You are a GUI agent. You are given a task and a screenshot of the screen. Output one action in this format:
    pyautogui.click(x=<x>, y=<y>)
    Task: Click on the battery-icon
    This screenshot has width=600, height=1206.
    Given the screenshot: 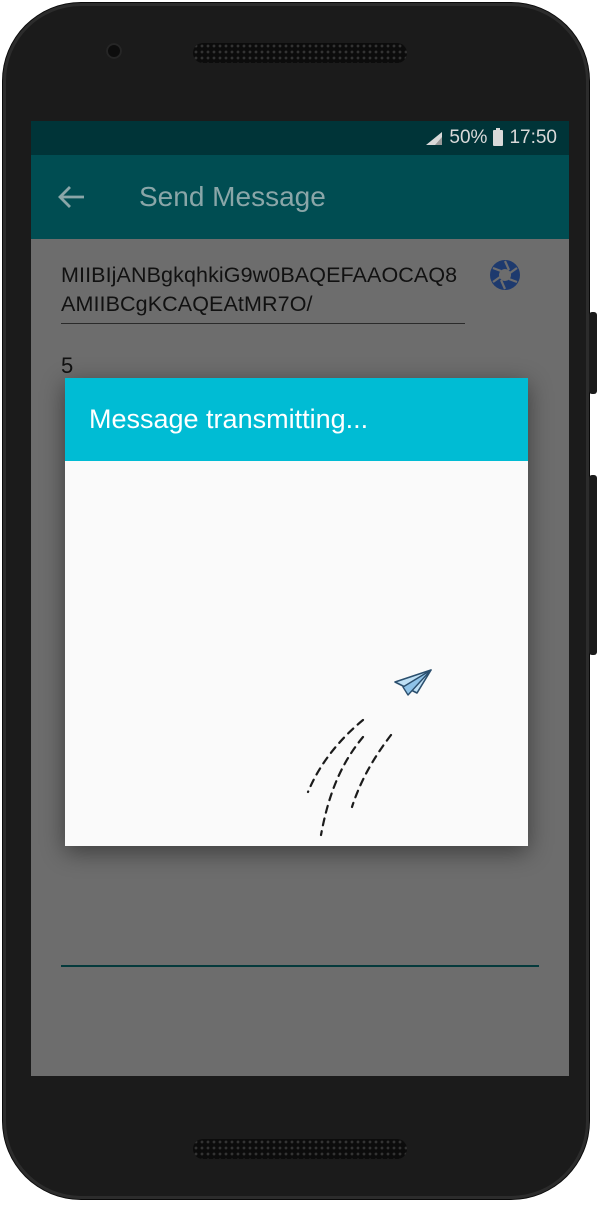 What is the action you would take?
    pyautogui.click(x=498, y=137)
    